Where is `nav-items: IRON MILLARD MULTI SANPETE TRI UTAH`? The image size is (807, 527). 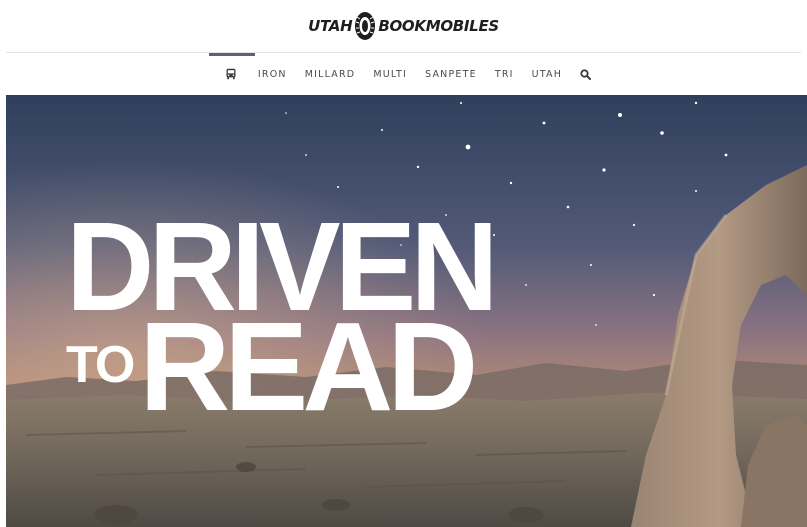 nav-items: IRON MILLARD MULTI SANPETE TRI UTAH is located at coordinates (404, 74).